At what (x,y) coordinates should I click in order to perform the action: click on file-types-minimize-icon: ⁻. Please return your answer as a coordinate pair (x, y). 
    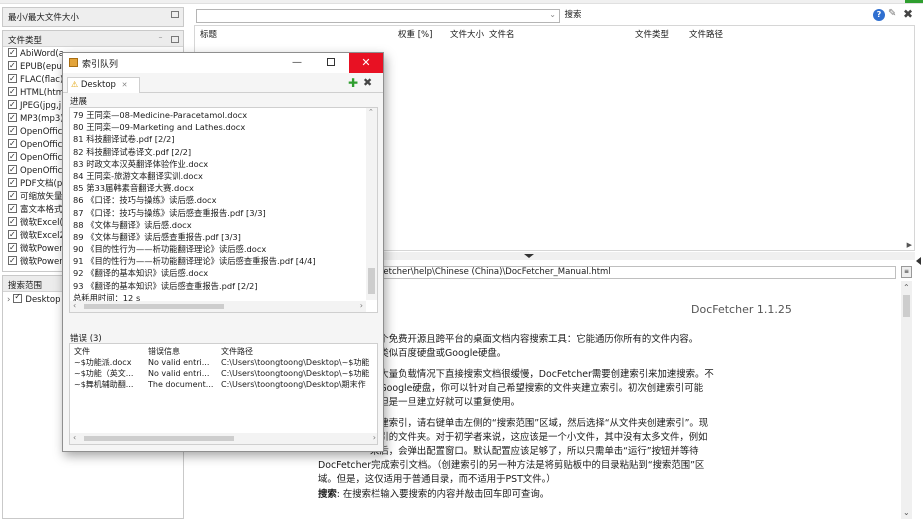
    Looking at the image, I should click on (160, 38).